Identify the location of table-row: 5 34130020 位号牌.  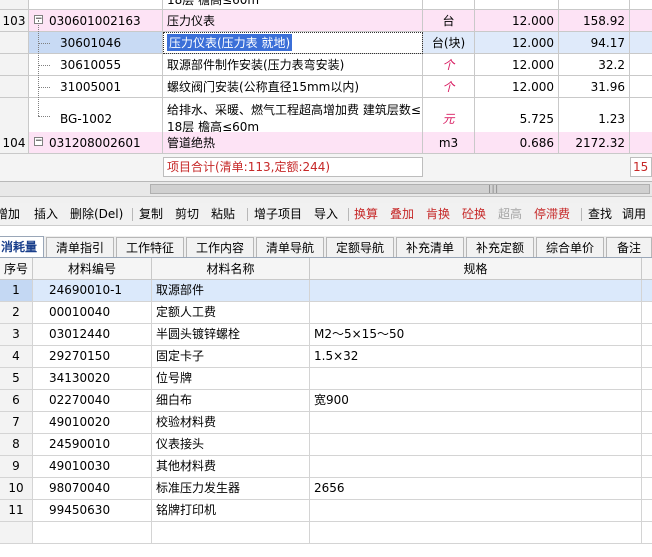
(326, 379).